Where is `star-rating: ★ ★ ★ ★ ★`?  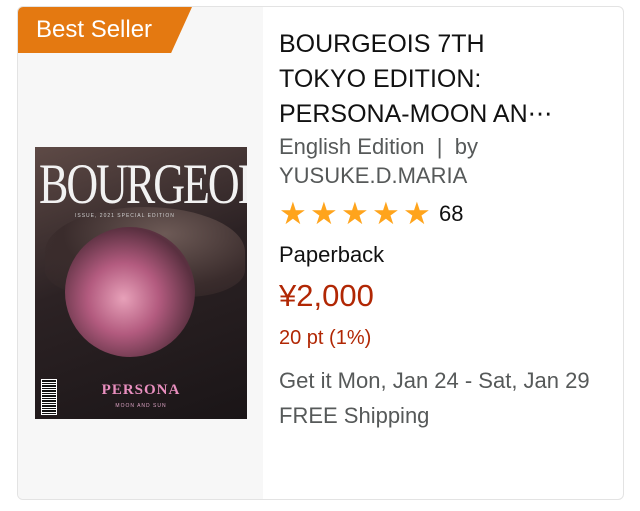 star-rating: ★ ★ ★ ★ ★ is located at coordinates (356, 213).